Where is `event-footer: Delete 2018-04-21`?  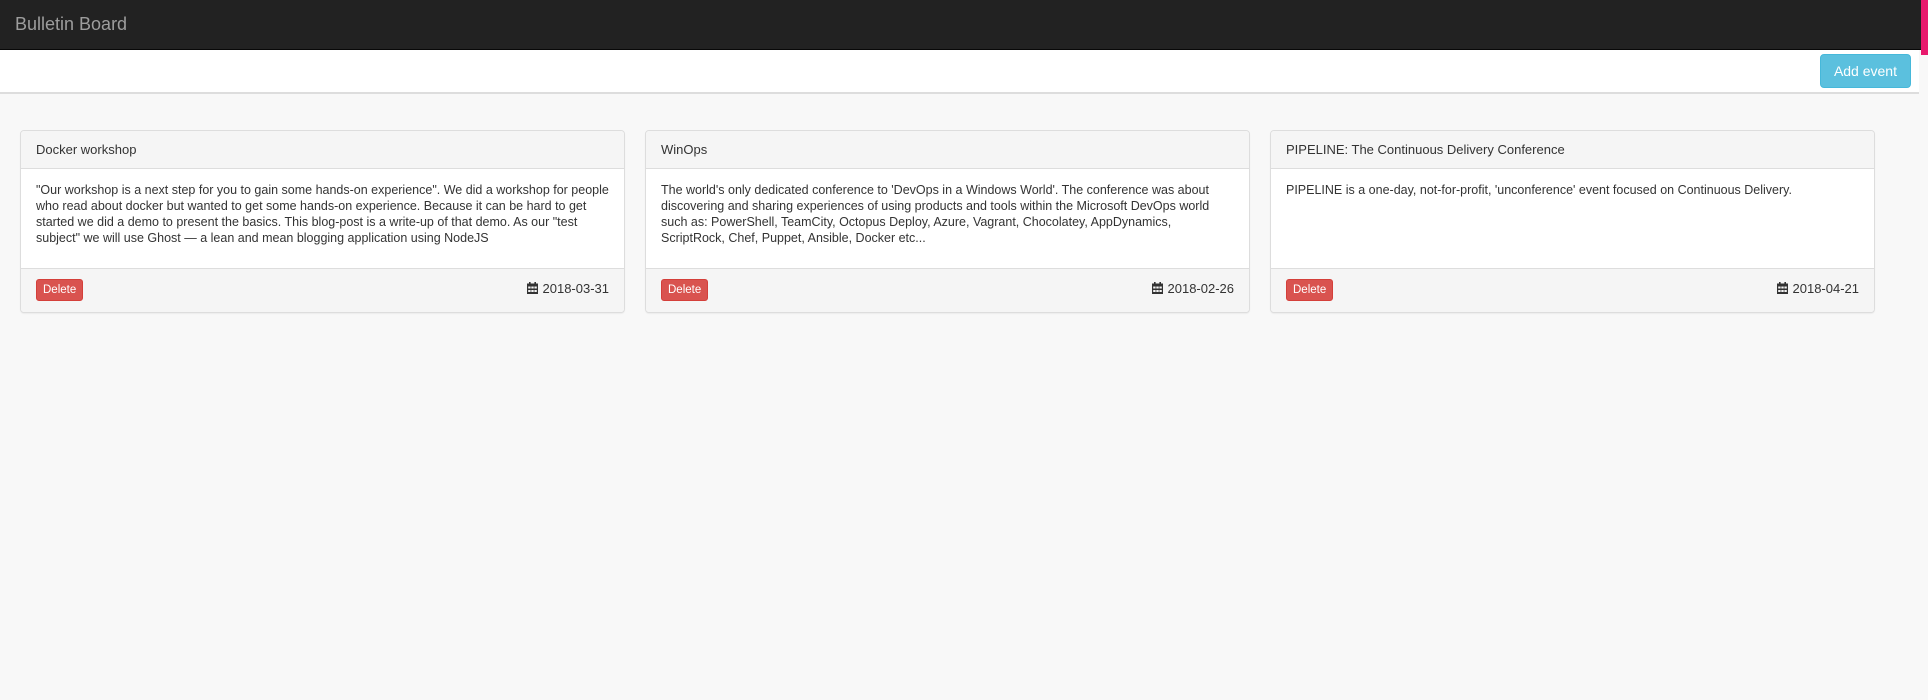 event-footer: Delete 2018-04-21 is located at coordinates (1572, 290).